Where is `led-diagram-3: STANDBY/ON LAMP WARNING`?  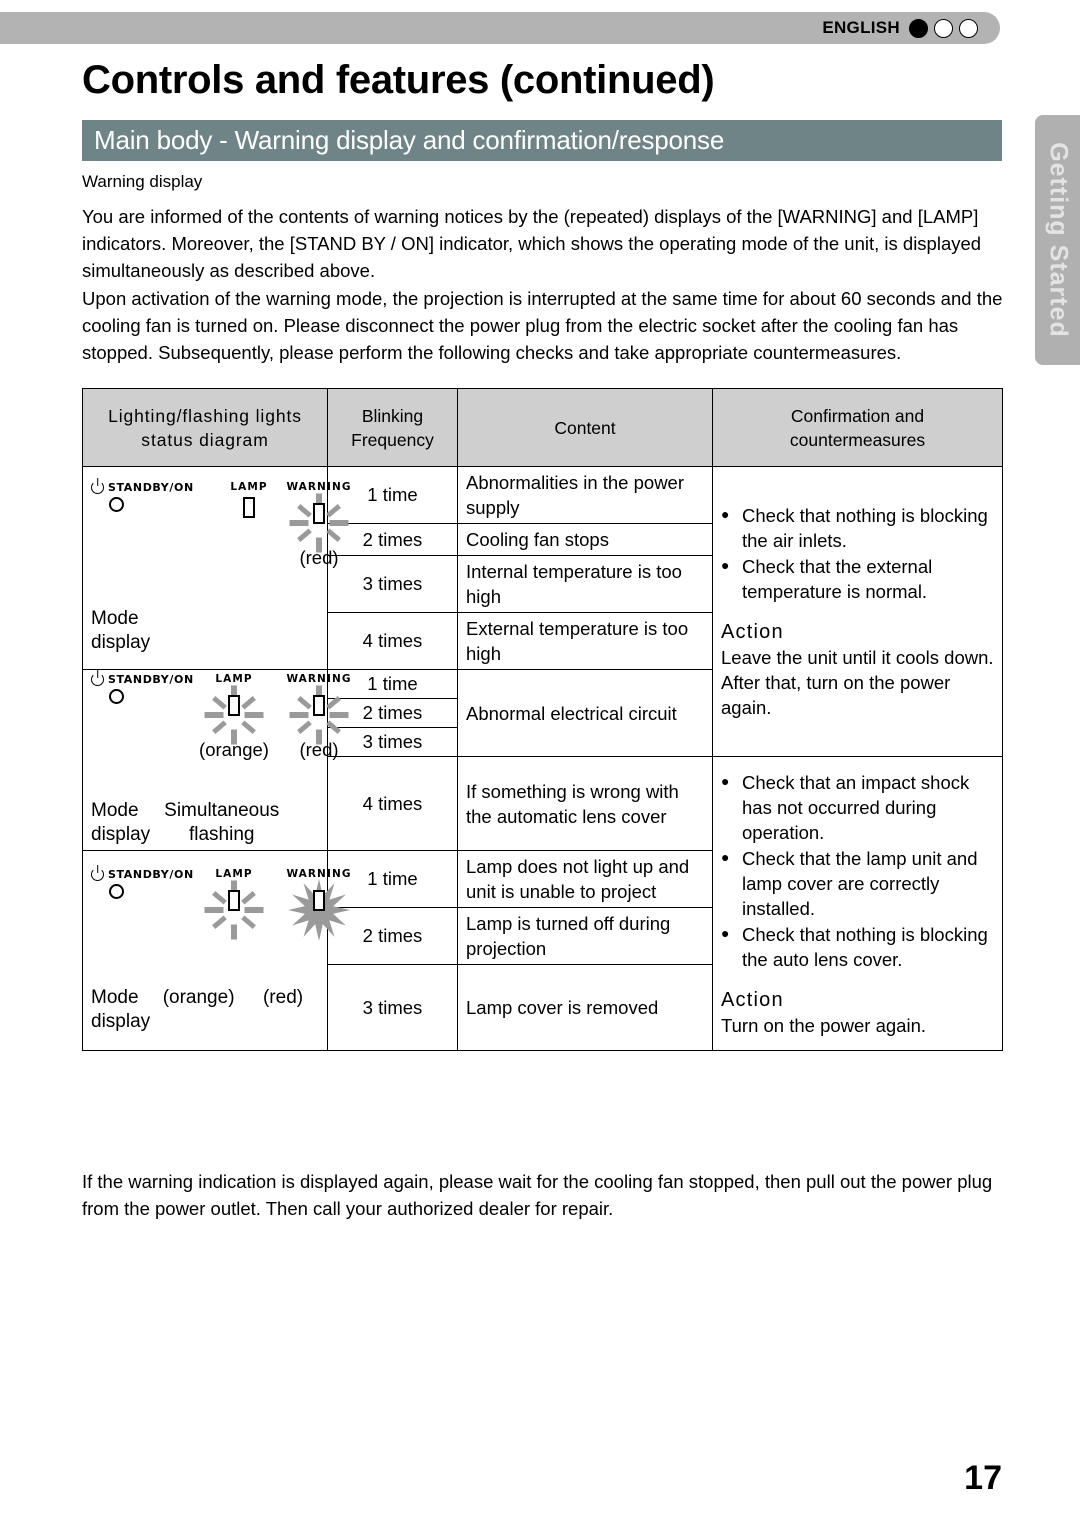 led-diagram-3: STANDBY/ON LAMP WARNING is located at coordinates (220, 906).